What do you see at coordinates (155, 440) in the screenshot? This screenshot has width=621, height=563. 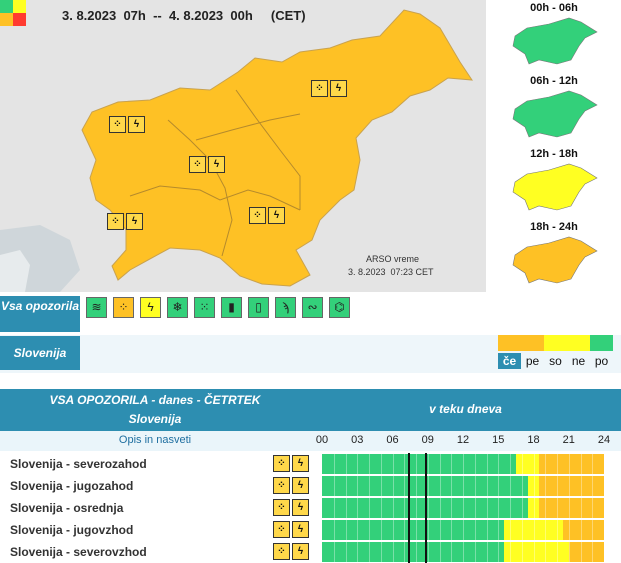 I see `description-link: Opis in nasveti` at bounding box center [155, 440].